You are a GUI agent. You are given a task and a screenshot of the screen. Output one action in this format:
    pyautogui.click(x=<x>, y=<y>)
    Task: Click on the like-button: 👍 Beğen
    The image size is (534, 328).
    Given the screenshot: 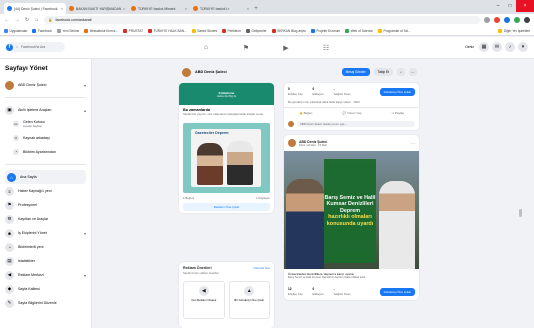 What is the action you would take?
    pyautogui.click(x=305, y=113)
    